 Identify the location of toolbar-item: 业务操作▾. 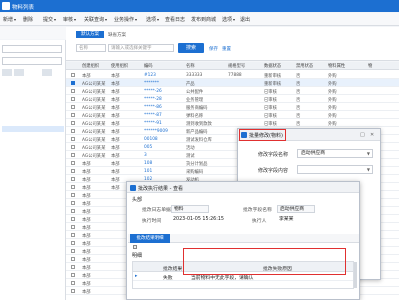
(125, 19).